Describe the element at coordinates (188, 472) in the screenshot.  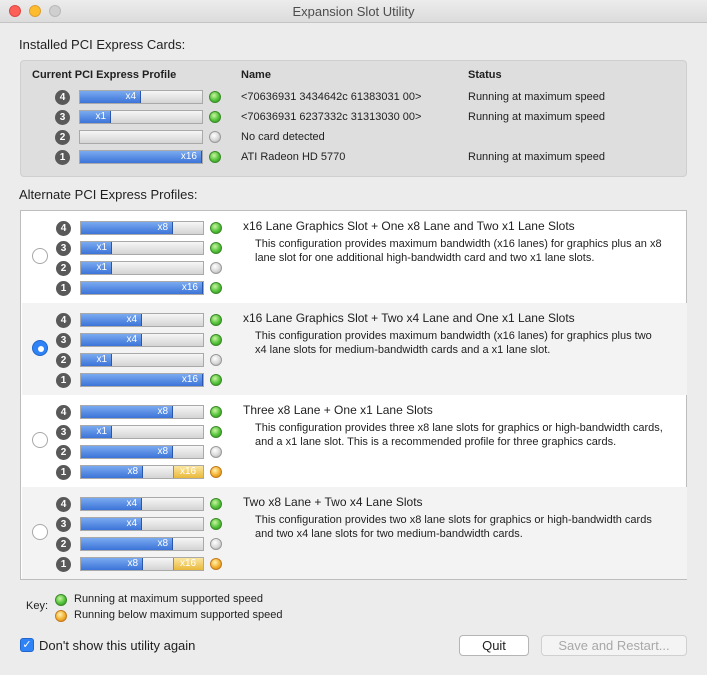
I see `max-lane-segment: x16` at that location.